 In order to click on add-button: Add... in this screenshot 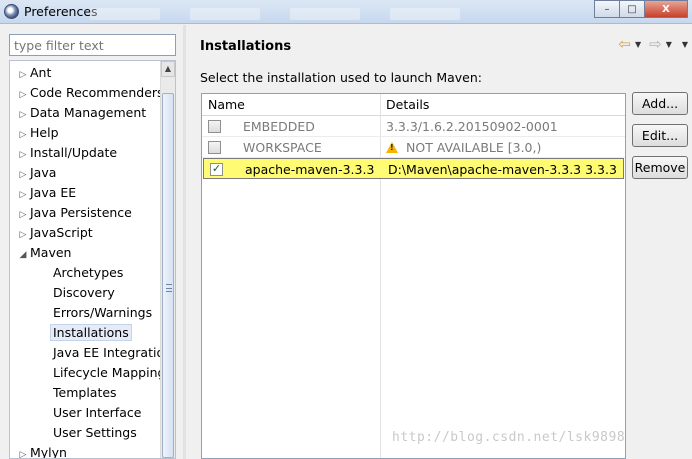, I will do `click(660, 103)`.